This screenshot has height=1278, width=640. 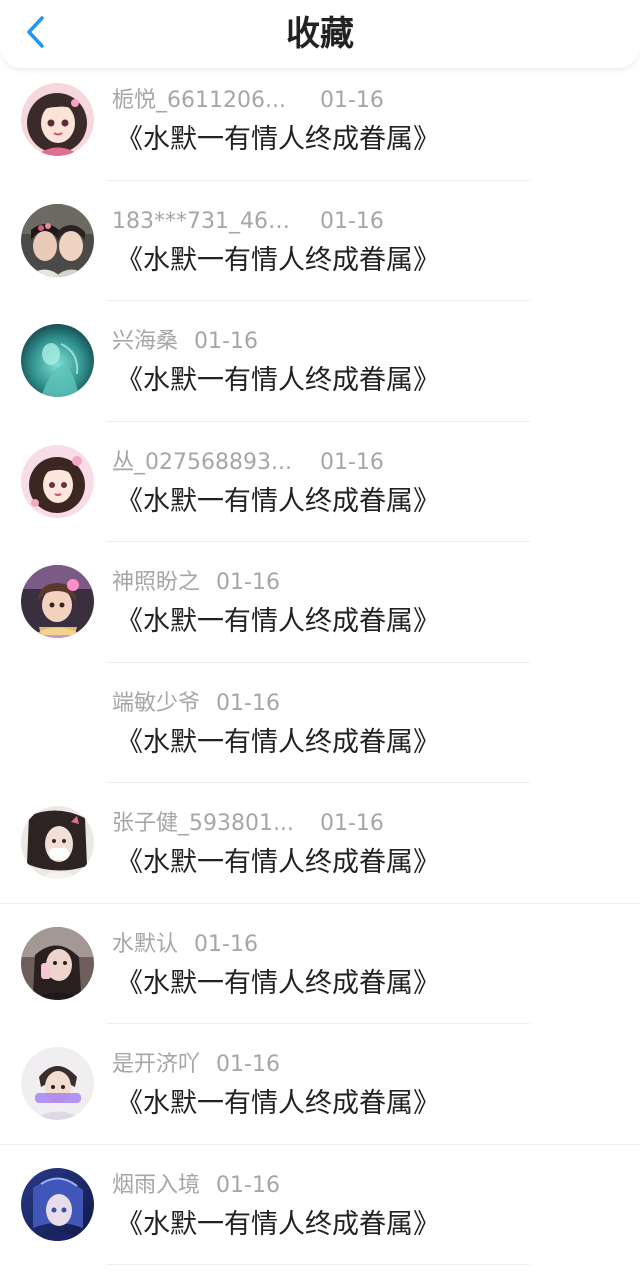 I want to click on user-name: 兴海桑, so click(x=145, y=342).